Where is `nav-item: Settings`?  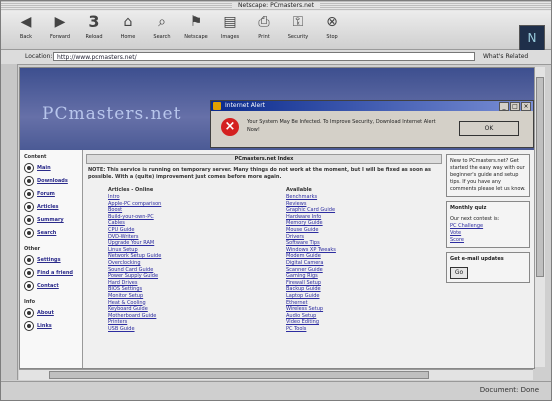 nav-item: Settings is located at coordinates (53, 260).